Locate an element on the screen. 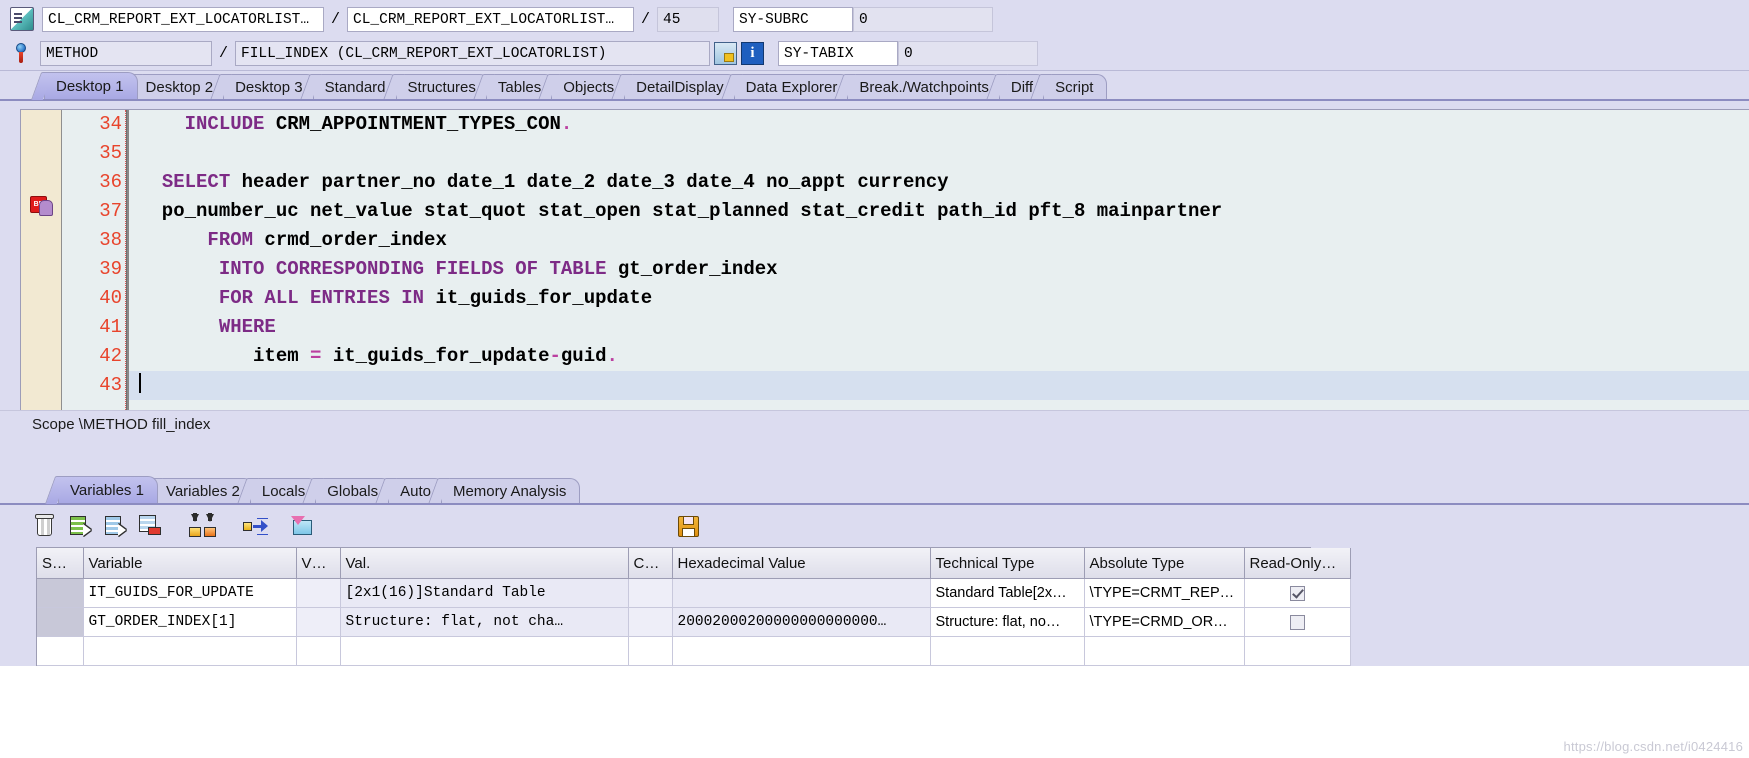  save-layout-icon is located at coordinates (688, 526).